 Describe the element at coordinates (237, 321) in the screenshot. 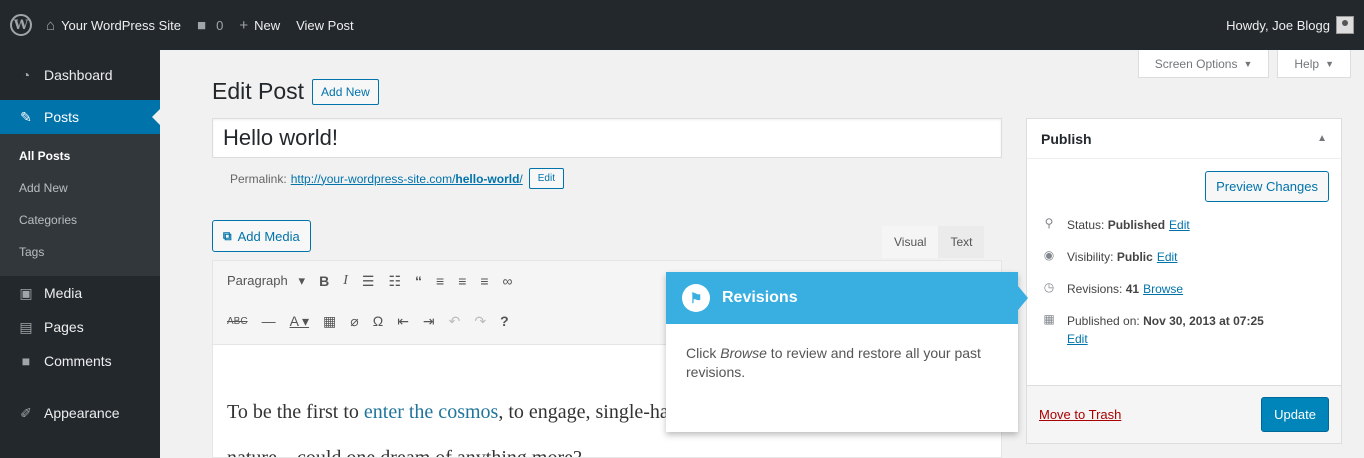

I see `strikethrough-icon: ABC` at that location.